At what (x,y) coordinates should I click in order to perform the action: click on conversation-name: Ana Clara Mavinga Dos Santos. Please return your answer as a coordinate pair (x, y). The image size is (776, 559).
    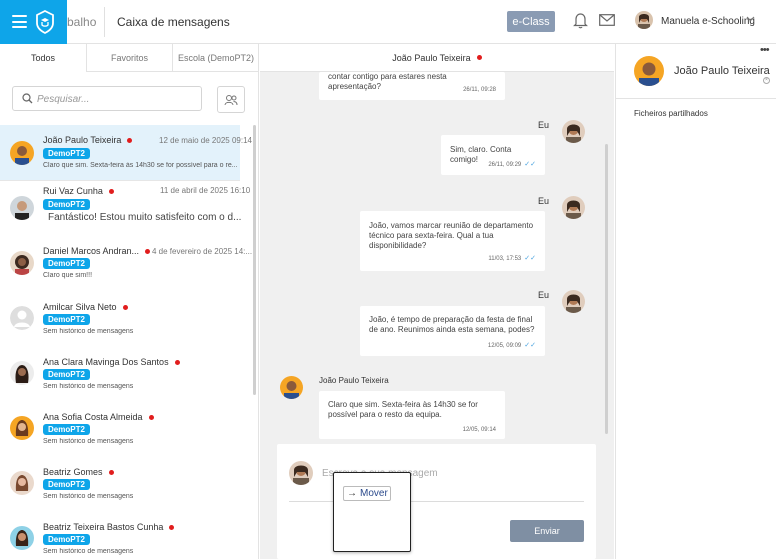
    Looking at the image, I should click on (111, 362).